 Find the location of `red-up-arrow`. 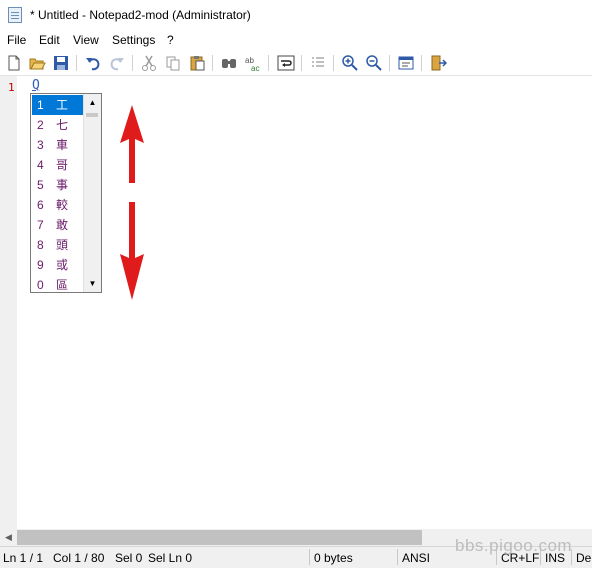

red-up-arrow is located at coordinates (132, 144).